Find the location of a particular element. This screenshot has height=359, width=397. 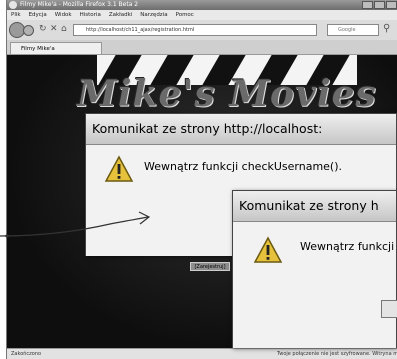

menu-item-pomoc: Pomoc is located at coordinates (185, 15).